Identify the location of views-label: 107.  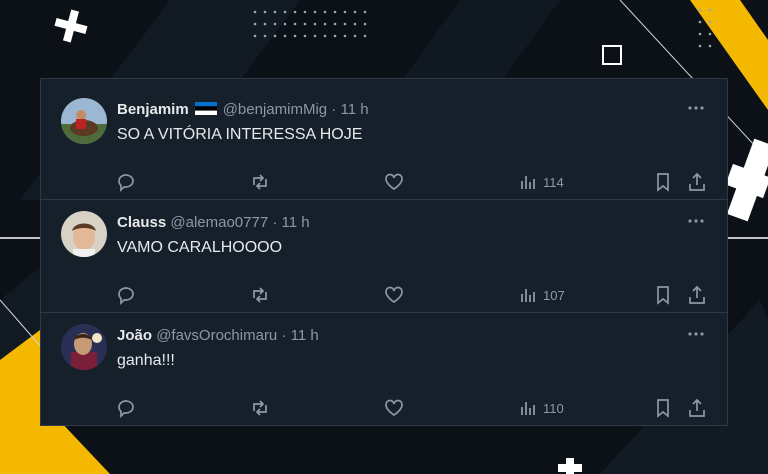
(554, 295).